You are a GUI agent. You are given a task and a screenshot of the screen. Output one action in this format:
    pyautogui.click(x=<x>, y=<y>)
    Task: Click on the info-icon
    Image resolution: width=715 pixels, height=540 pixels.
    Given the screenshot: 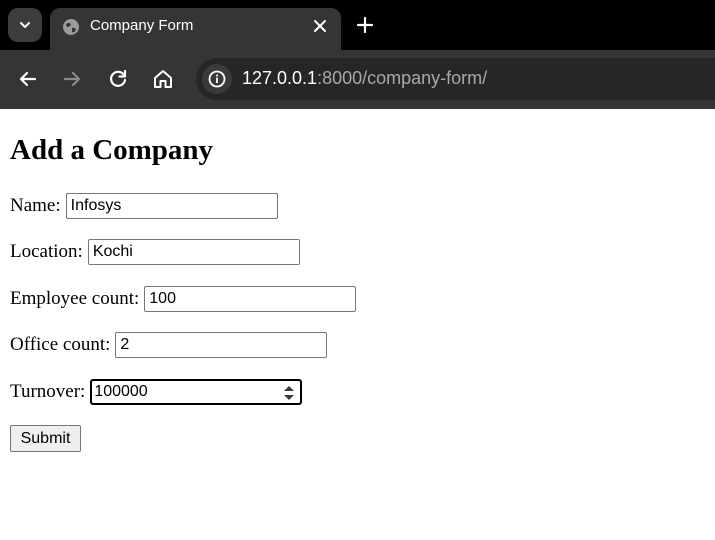 What is the action you would take?
    pyautogui.click(x=217, y=79)
    